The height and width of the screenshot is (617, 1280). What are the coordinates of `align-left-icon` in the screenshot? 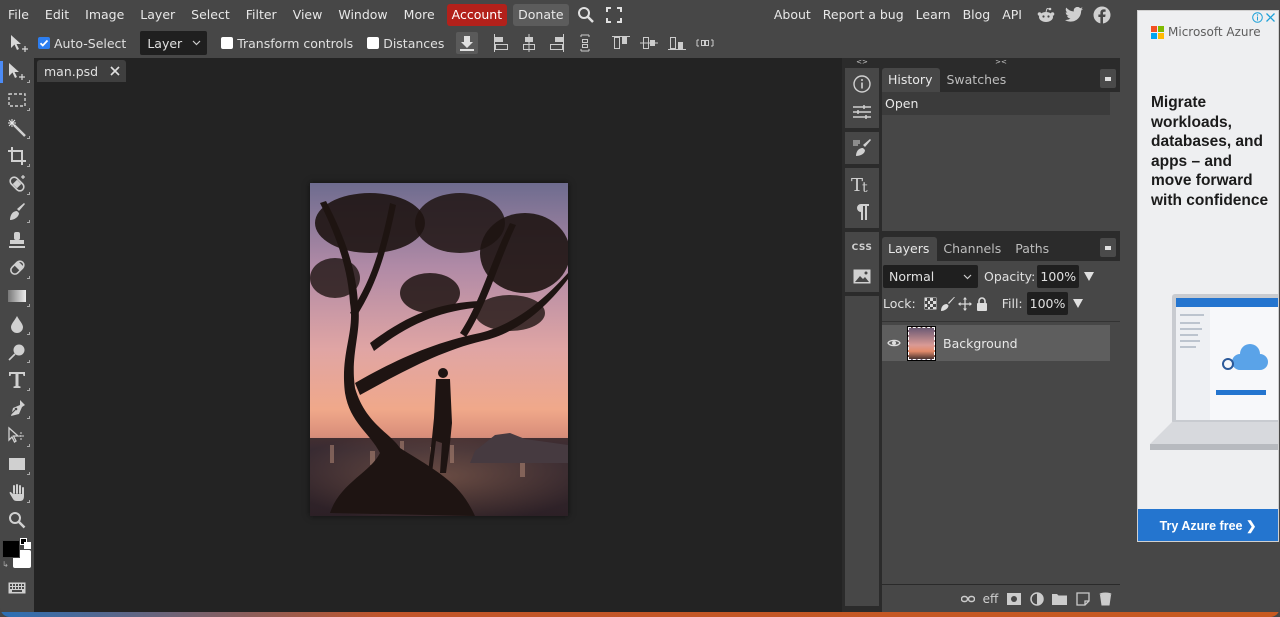 It's located at (501, 43).